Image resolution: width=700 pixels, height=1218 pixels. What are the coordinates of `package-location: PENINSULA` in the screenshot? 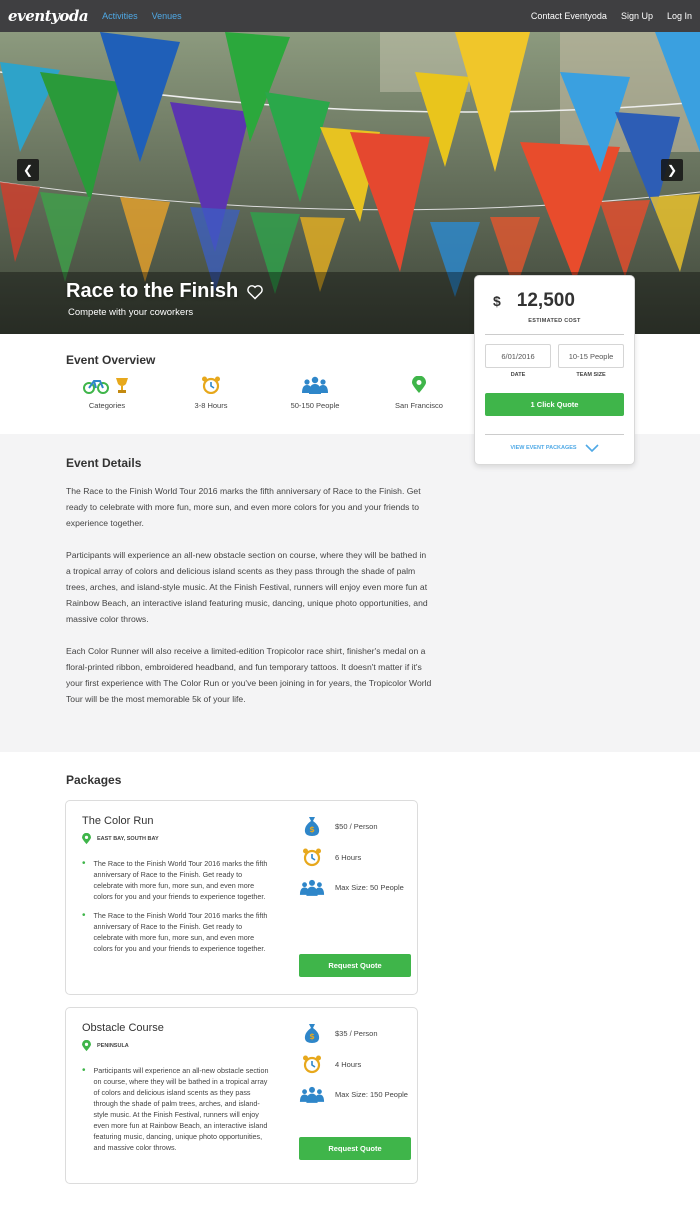 It's located at (105, 1046).